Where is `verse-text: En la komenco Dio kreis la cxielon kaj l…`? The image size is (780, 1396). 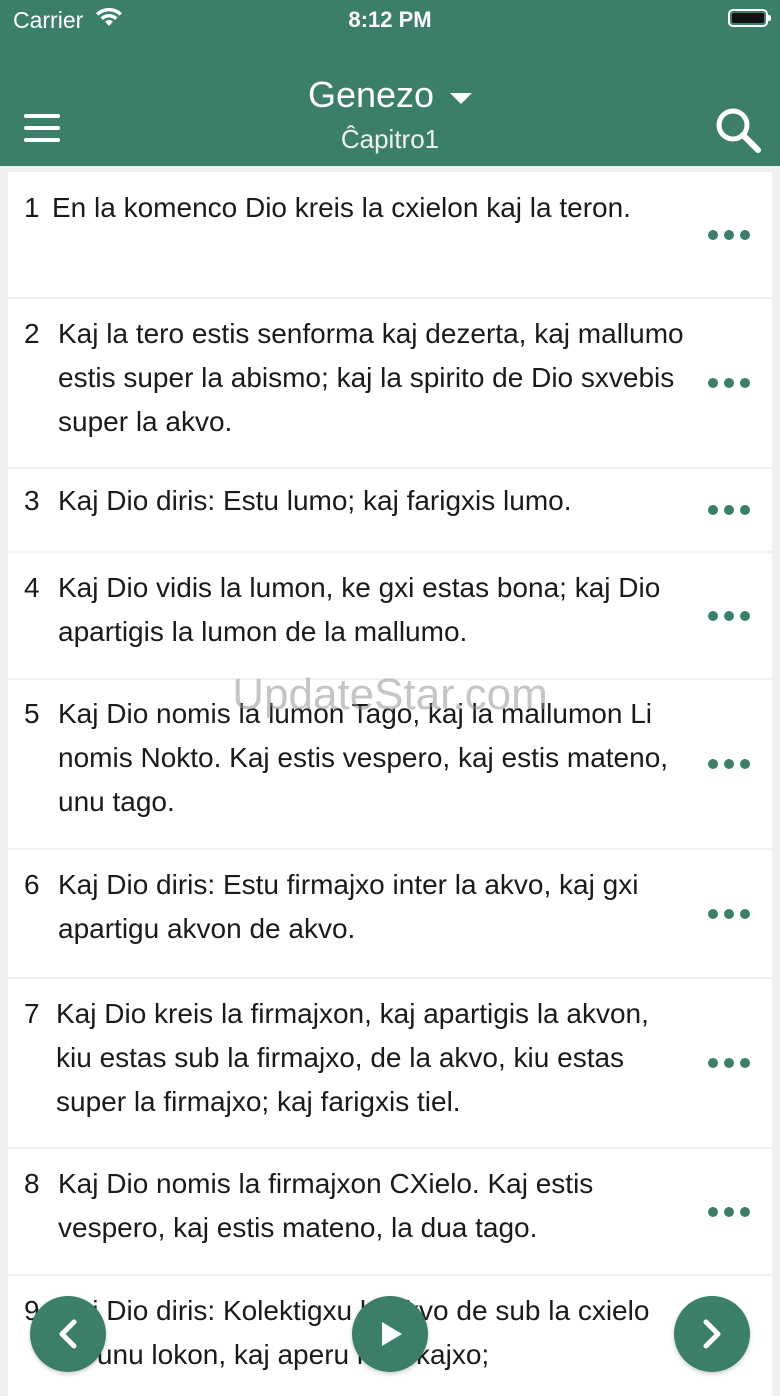 verse-text: En la komenco Dio kreis la cxielon kaj l… is located at coordinates (341, 207).